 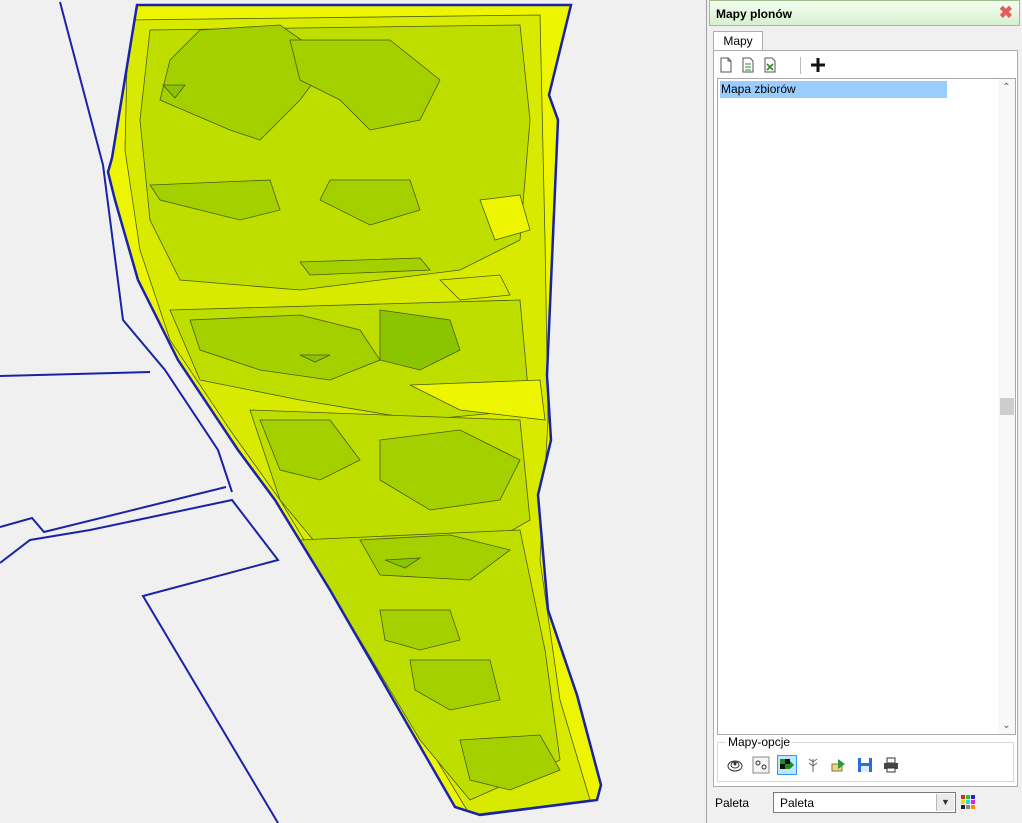 What do you see at coordinates (891, 765) in the screenshot?
I see `print-icon` at bounding box center [891, 765].